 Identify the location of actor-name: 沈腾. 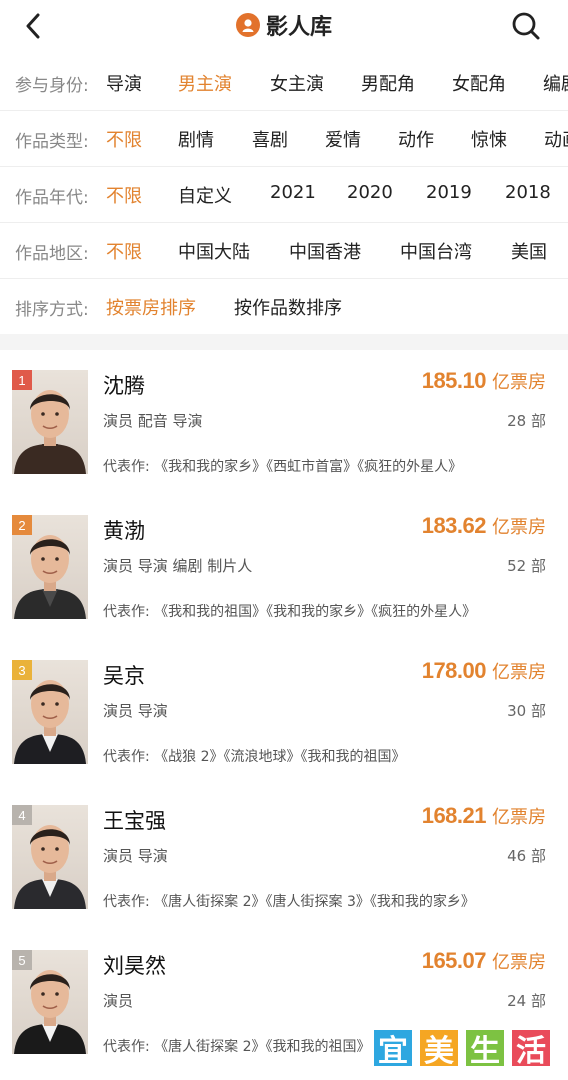
(124, 386).